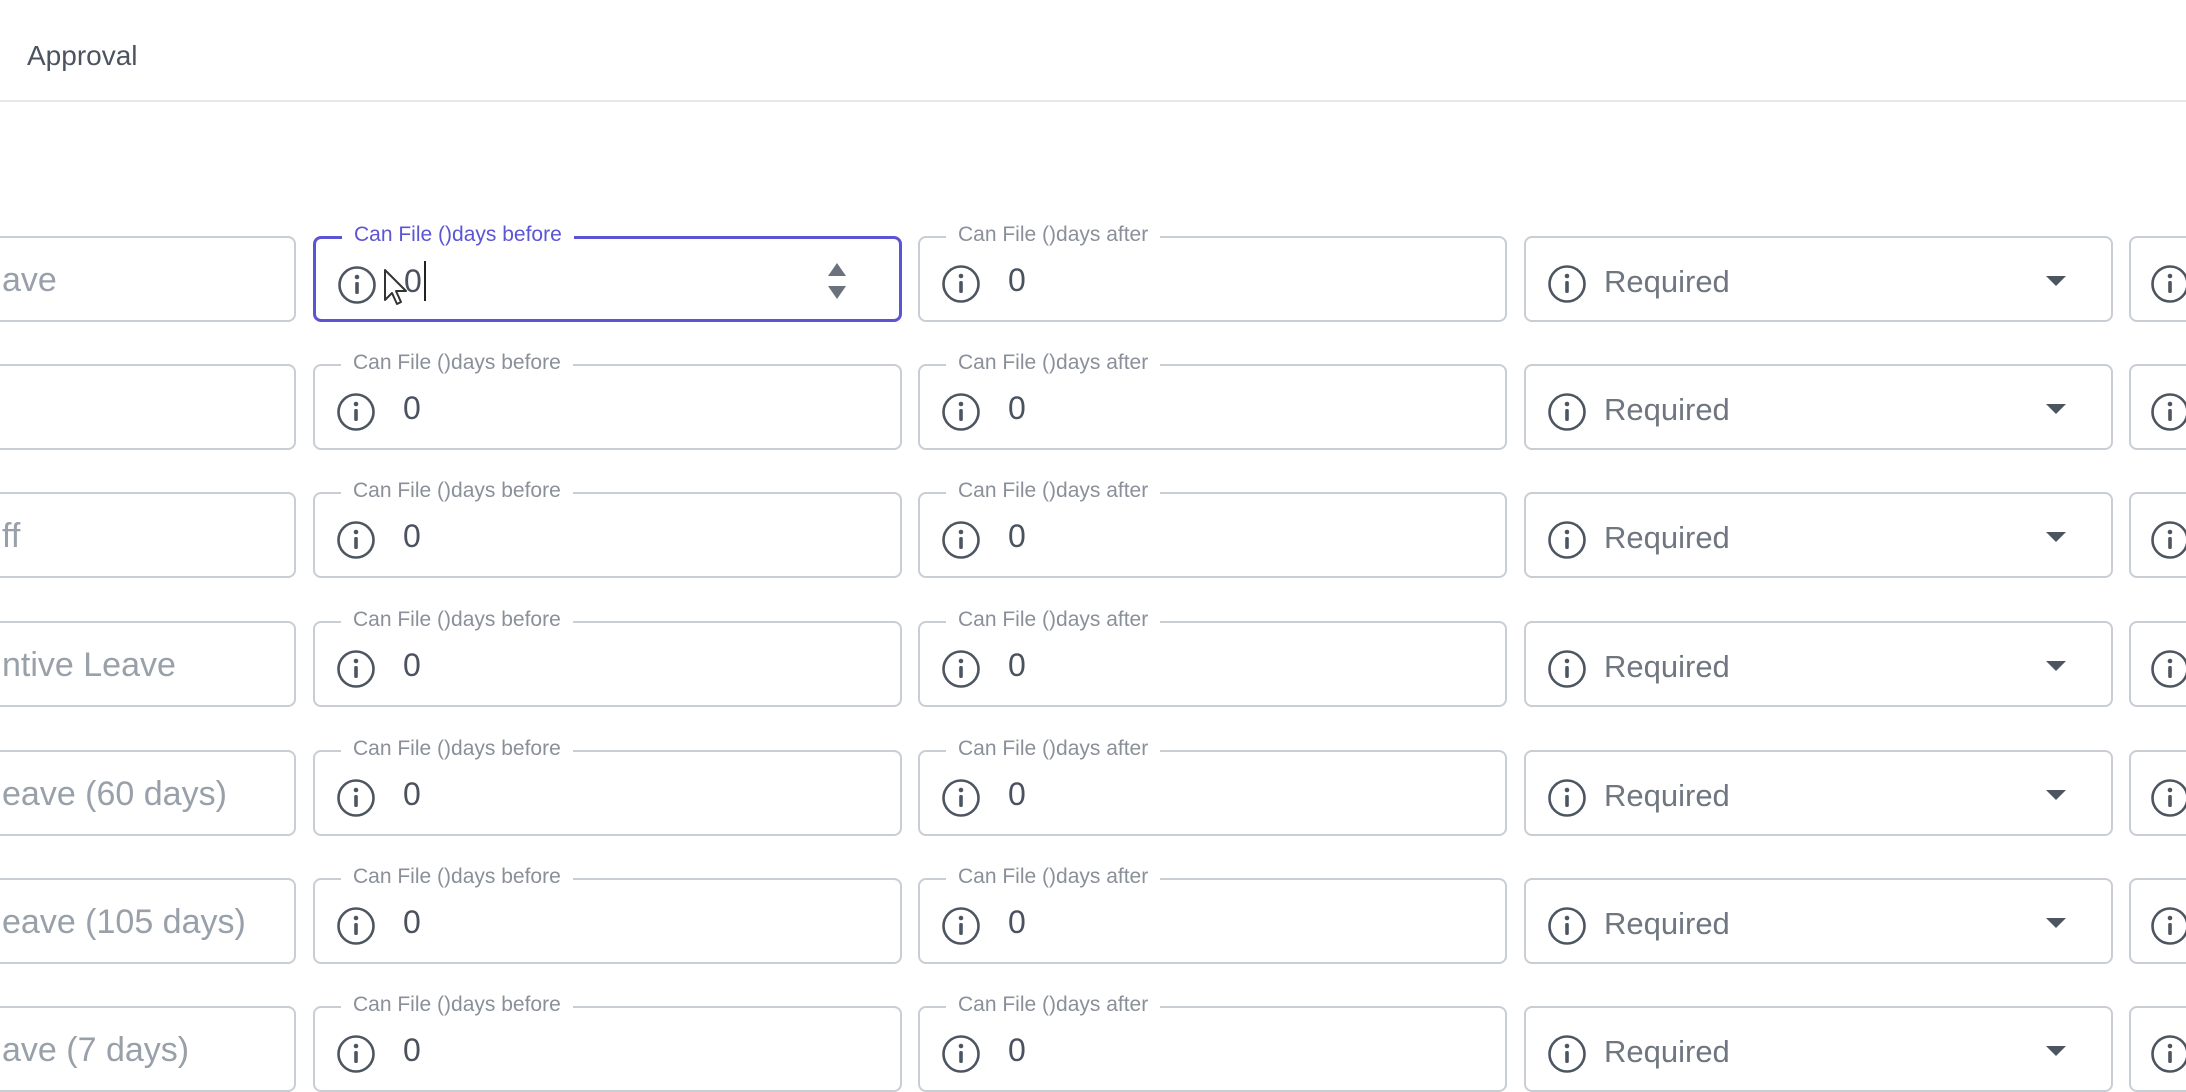 The height and width of the screenshot is (1092, 2186). Describe the element at coordinates (148, 535) in the screenshot. I see `leave-type-field: ff` at that location.